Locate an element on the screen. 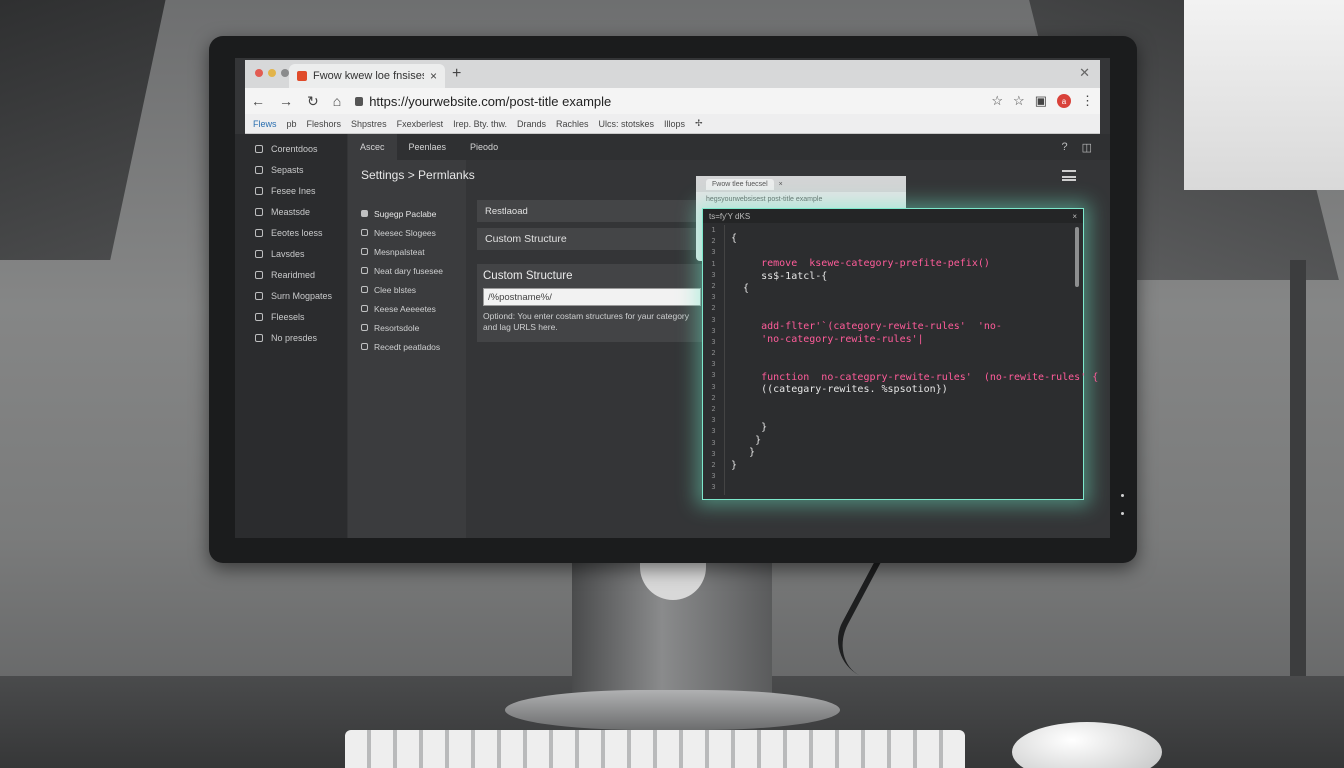  bookmark-item: ✢ is located at coordinates (699, 123).